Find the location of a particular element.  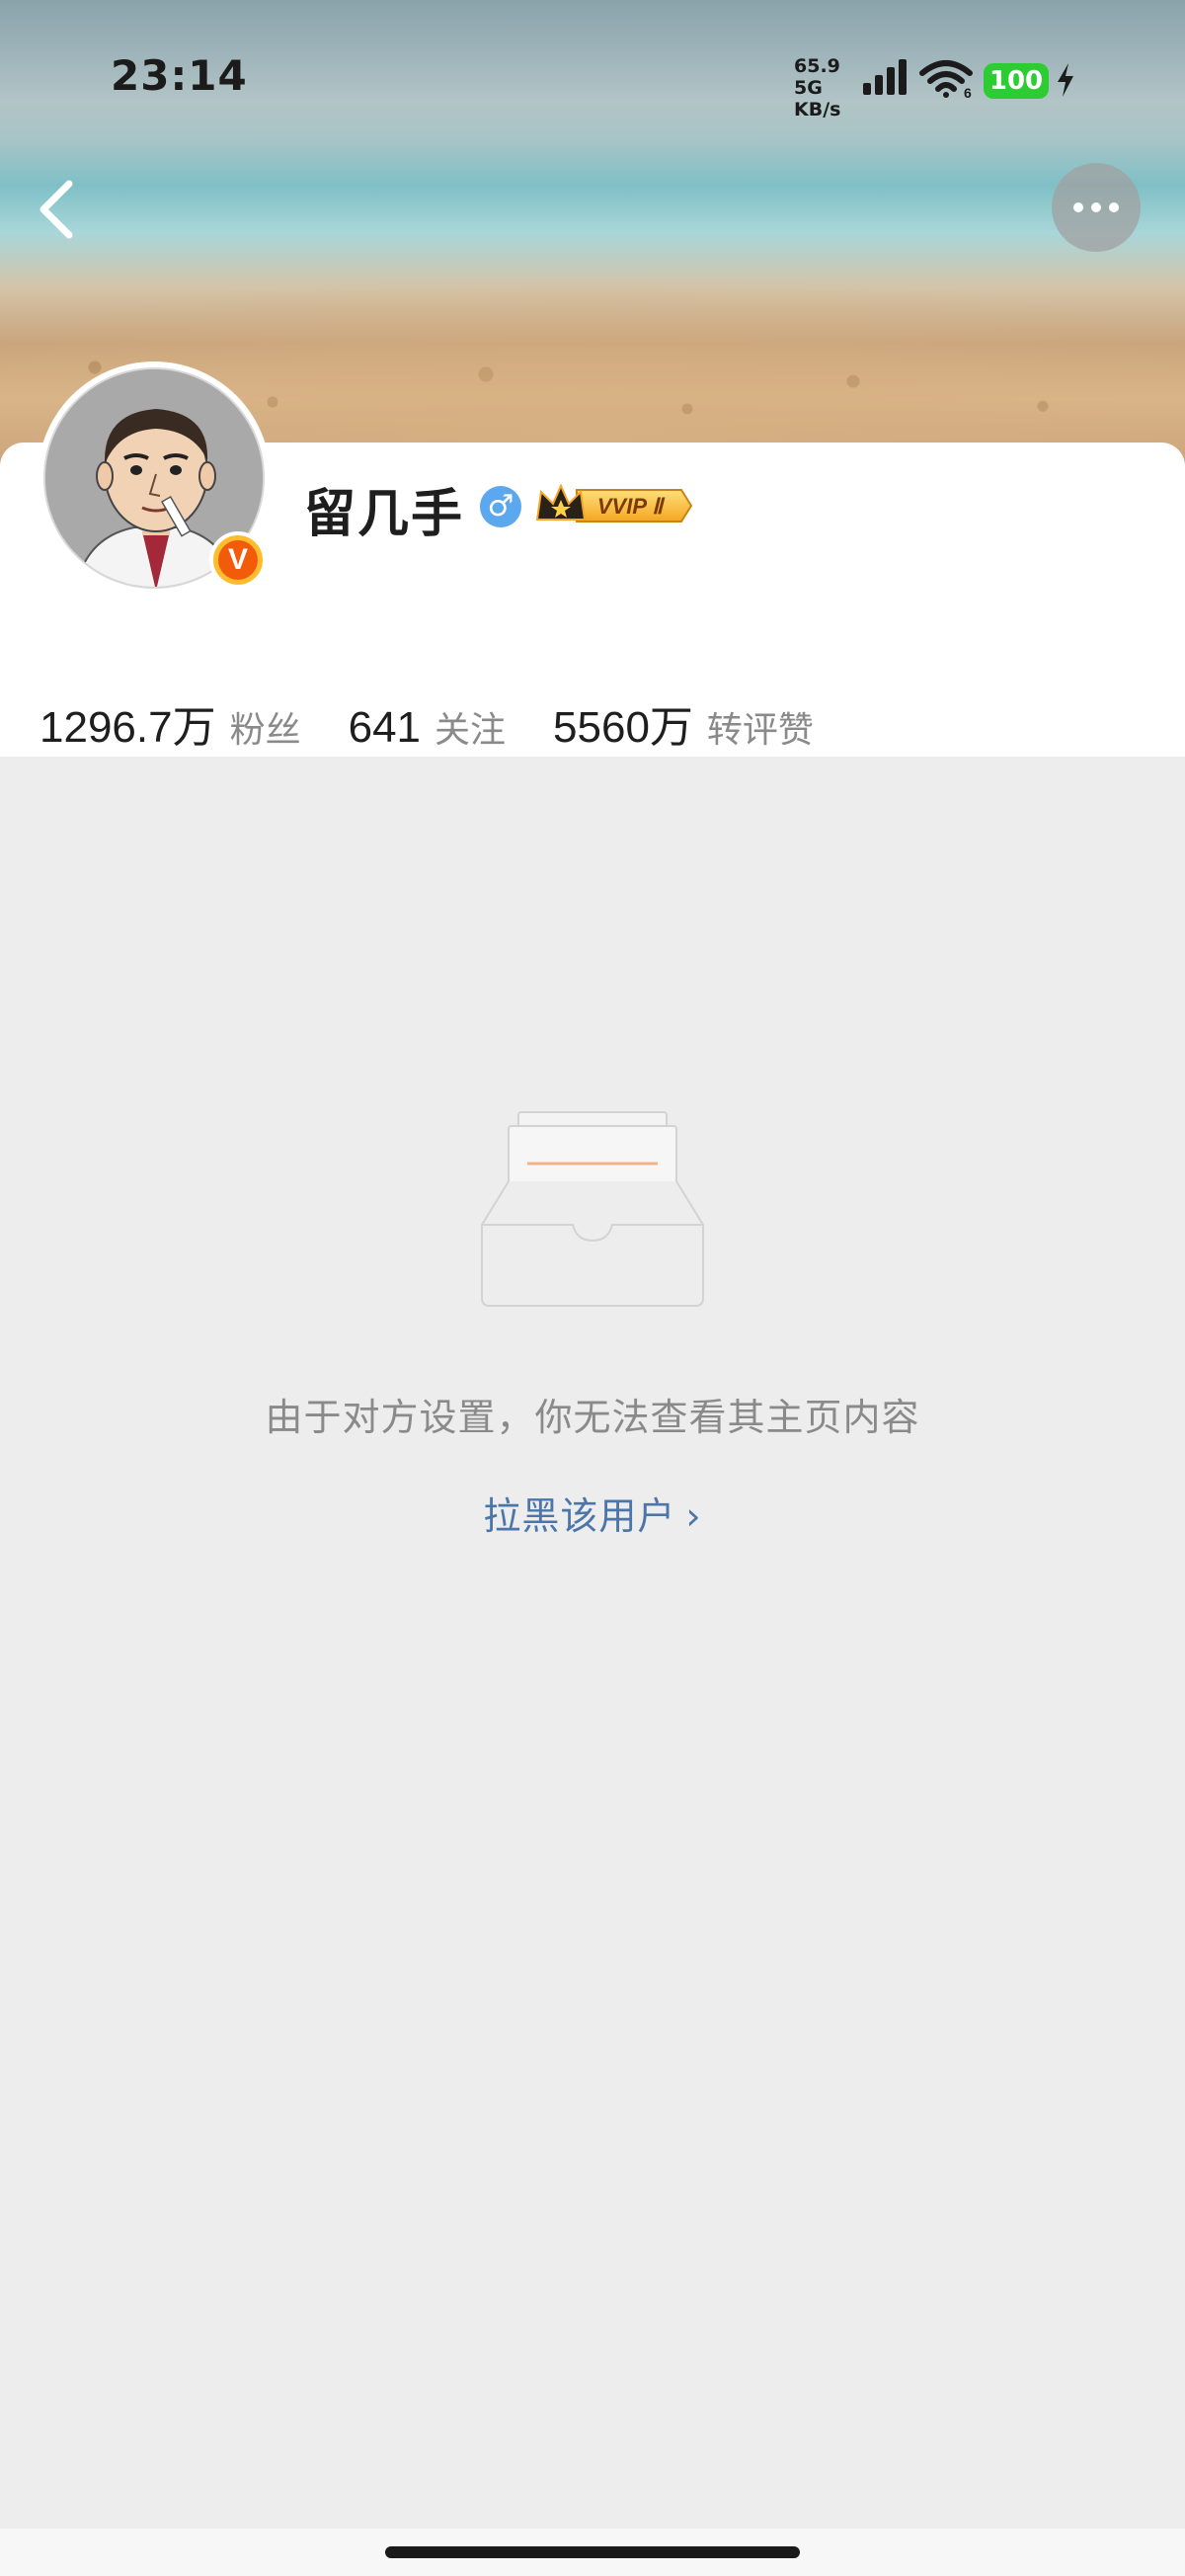

stat-following: 641 关注 is located at coordinates (428, 727).